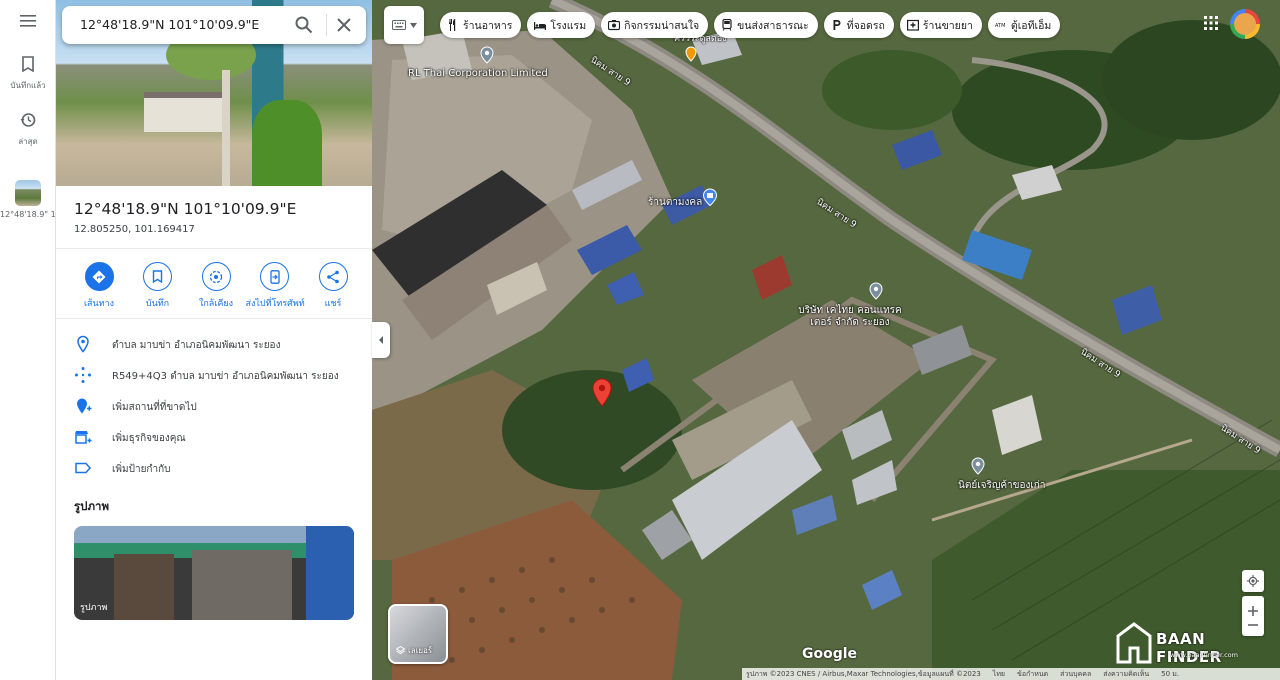 The image size is (1280, 680). Describe the element at coordinates (28, 193) in the screenshot. I see `recent-place-thumbnail` at that location.